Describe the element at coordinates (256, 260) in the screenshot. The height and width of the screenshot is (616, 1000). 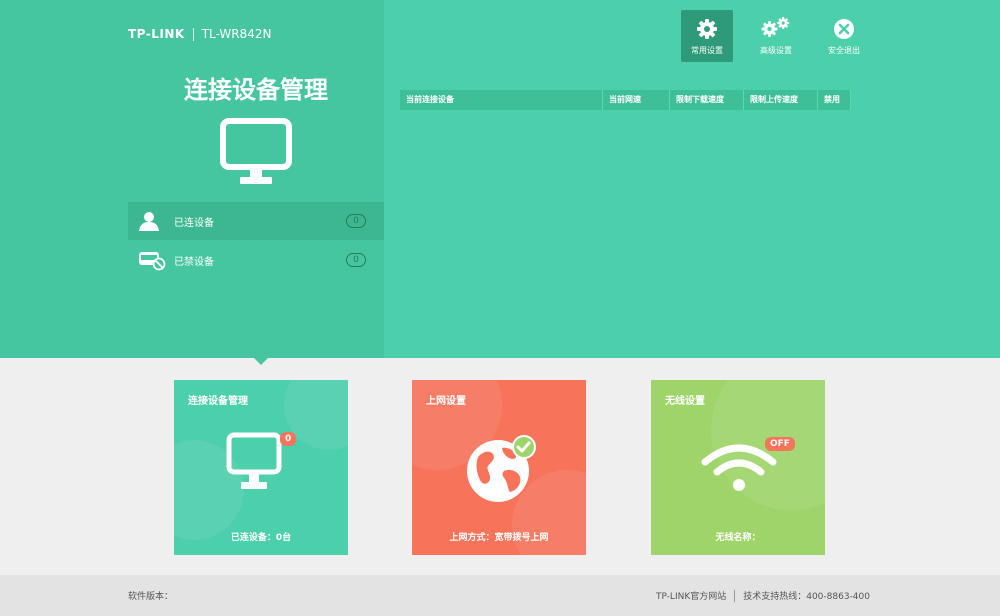
I see `sidebar-item-blocked: 已禁设备 0` at that location.